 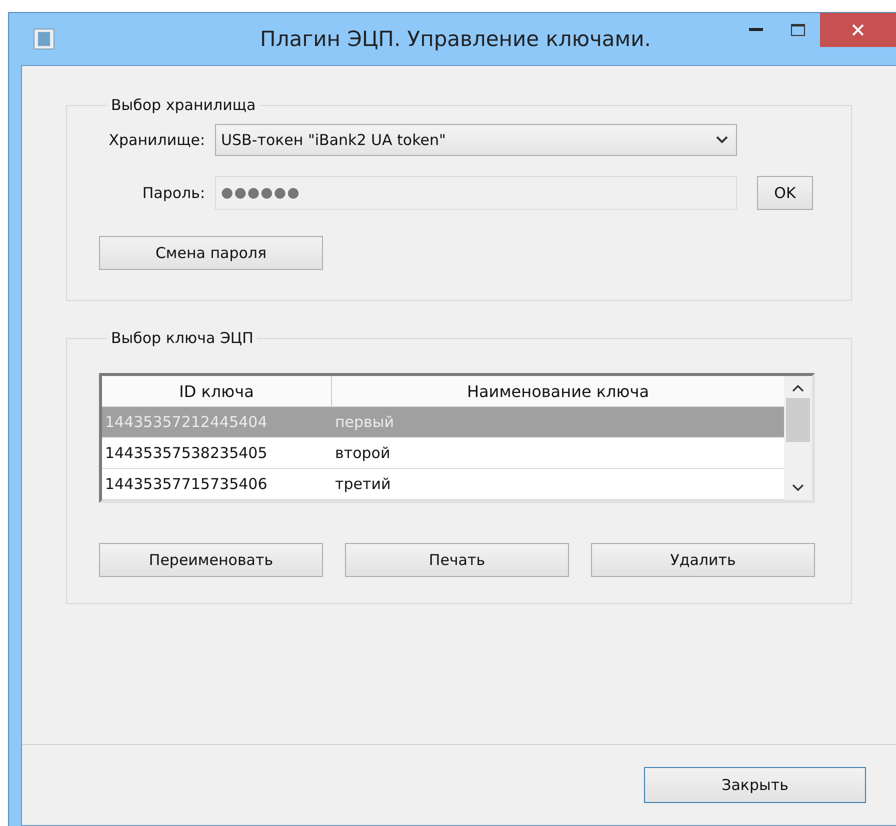 I want to click on column-header: ID ключа, so click(x=217, y=391).